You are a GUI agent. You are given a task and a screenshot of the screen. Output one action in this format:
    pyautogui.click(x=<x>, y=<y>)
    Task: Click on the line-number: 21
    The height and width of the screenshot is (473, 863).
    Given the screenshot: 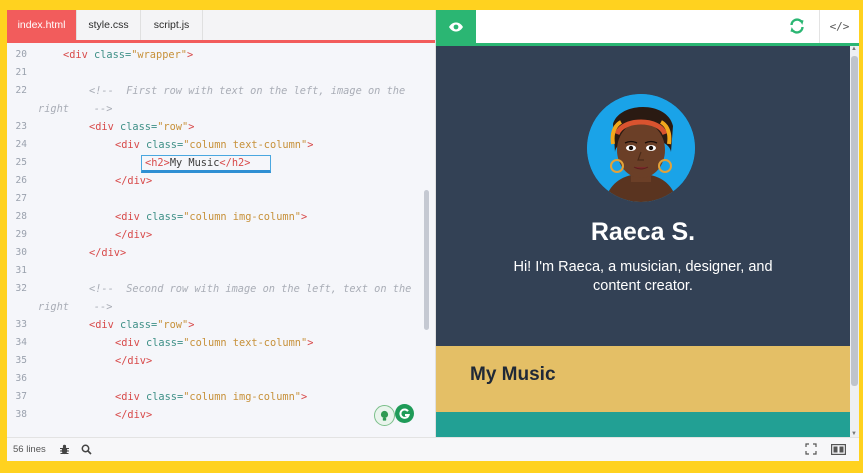 What is the action you would take?
    pyautogui.click(x=21, y=72)
    